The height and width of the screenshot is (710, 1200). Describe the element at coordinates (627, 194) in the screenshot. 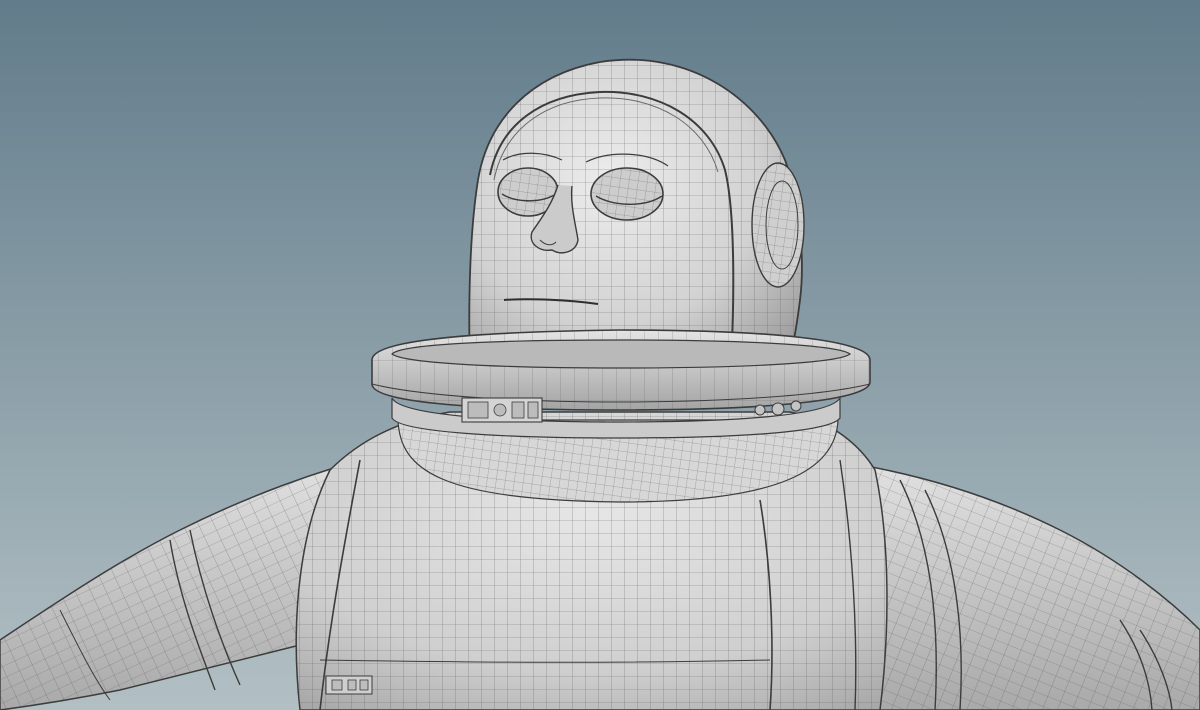

I see `right-eye` at that location.